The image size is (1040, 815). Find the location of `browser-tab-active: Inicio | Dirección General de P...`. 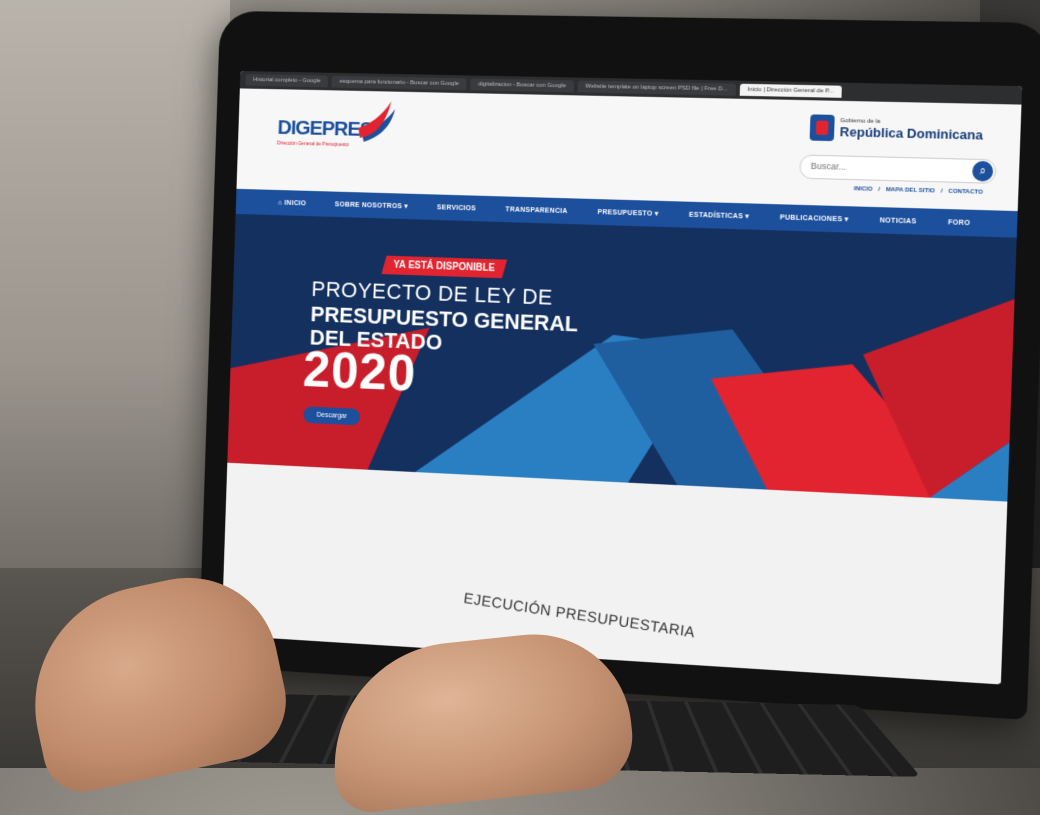

browser-tab-active: Inicio | Dirección General de P... is located at coordinates (790, 90).